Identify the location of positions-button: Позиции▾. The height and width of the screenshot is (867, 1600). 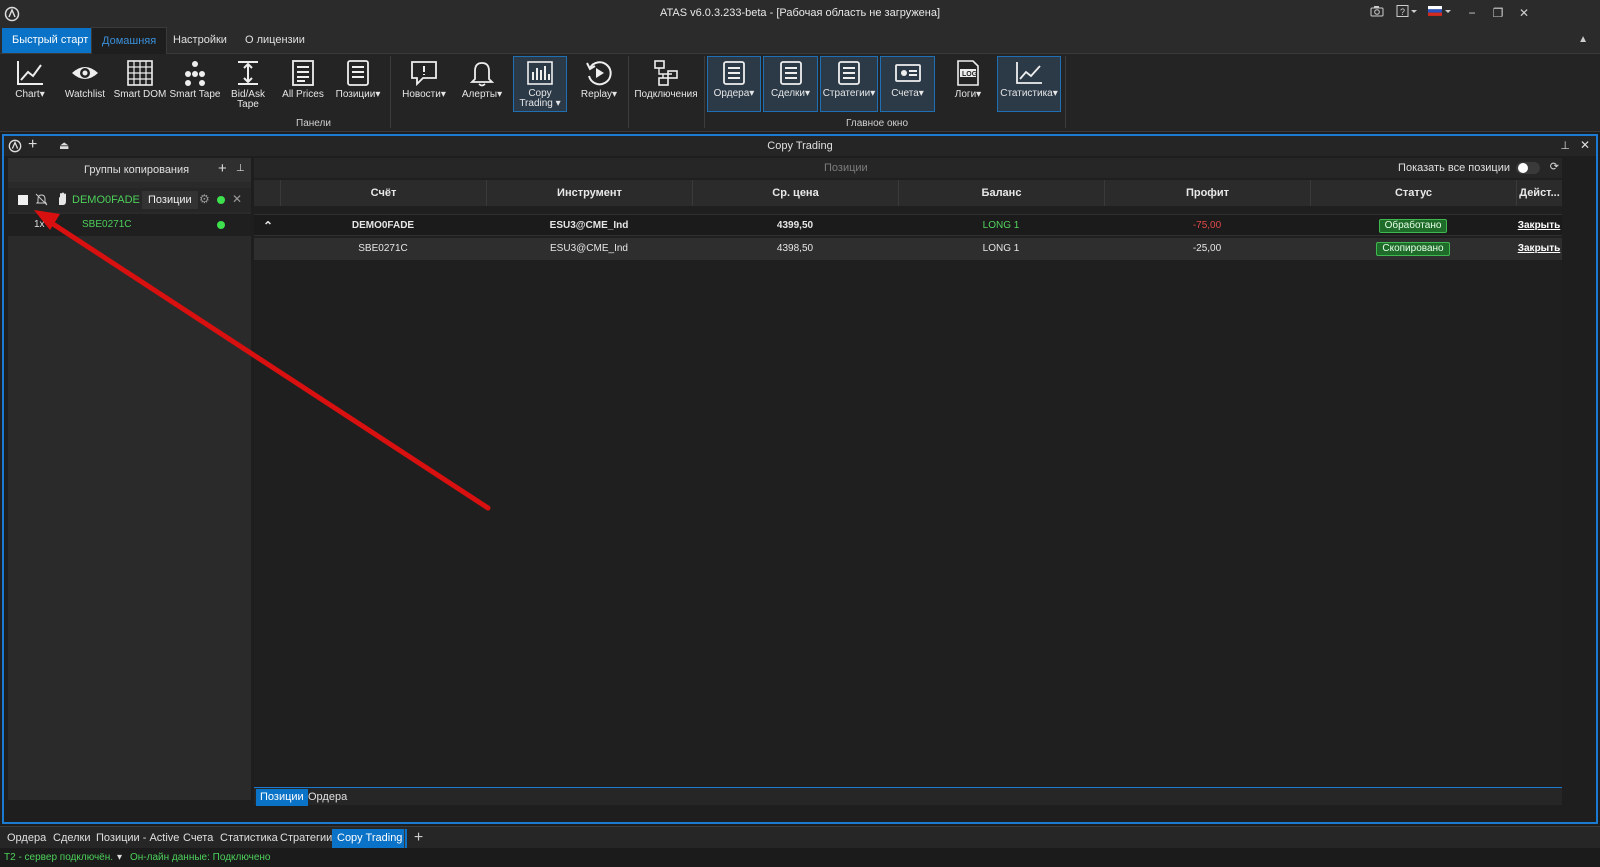
(358, 84).